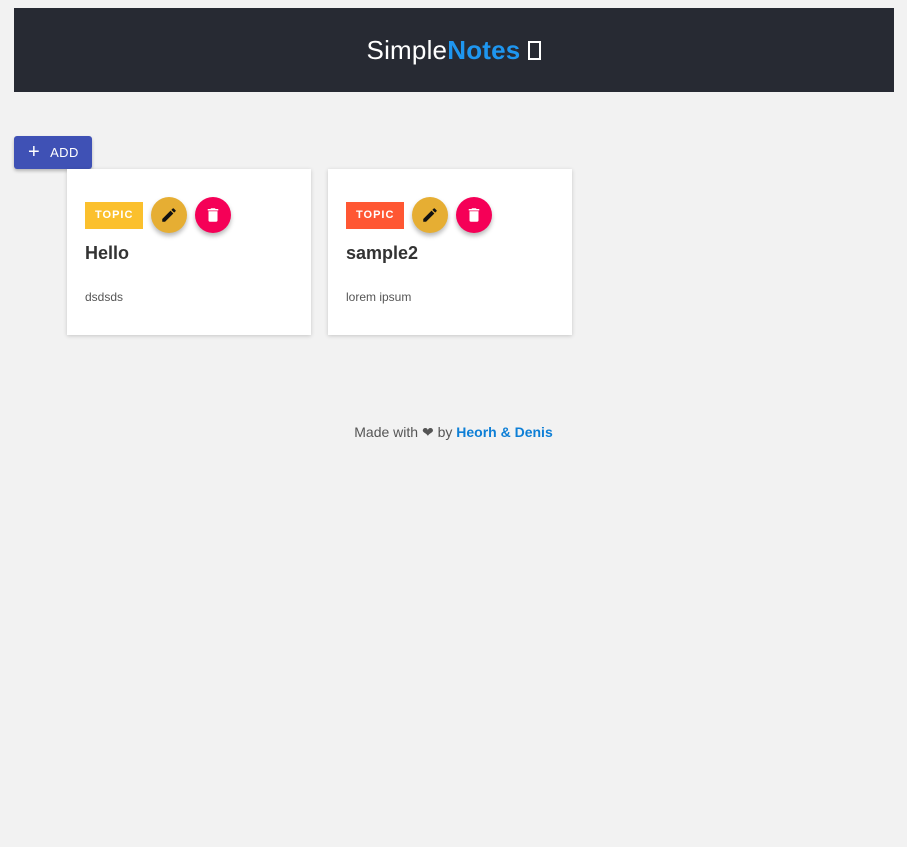 This screenshot has width=907, height=847. I want to click on plus-icon: +, so click(34, 151).